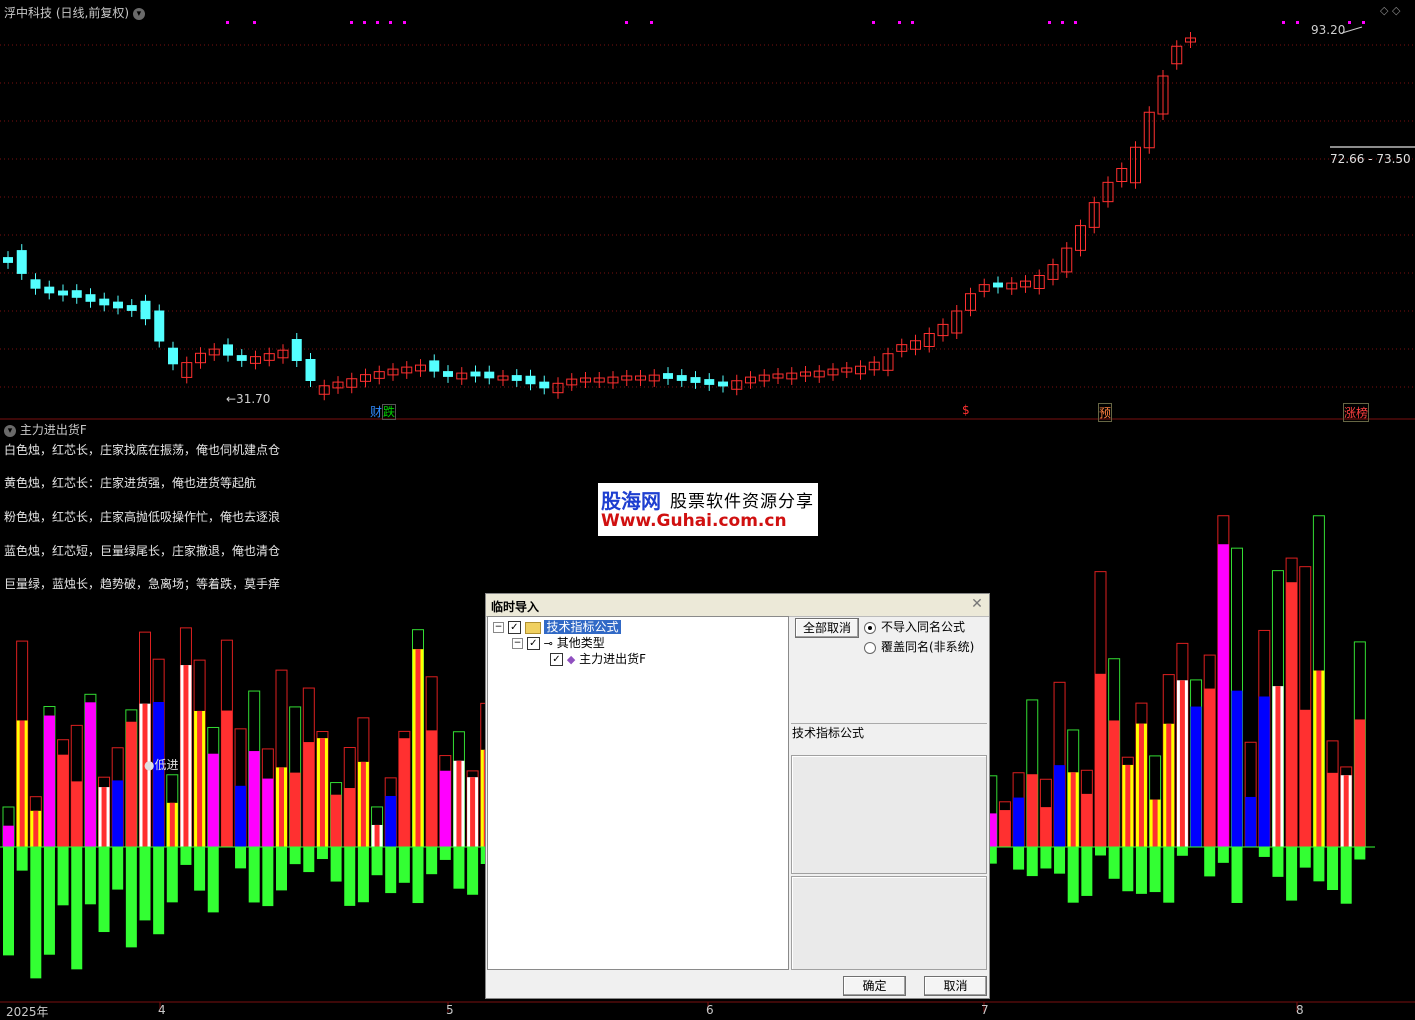 The height and width of the screenshot is (1020, 1415). I want to click on tree-node-root: − ✓ 技术指标公式, so click(557, 627).